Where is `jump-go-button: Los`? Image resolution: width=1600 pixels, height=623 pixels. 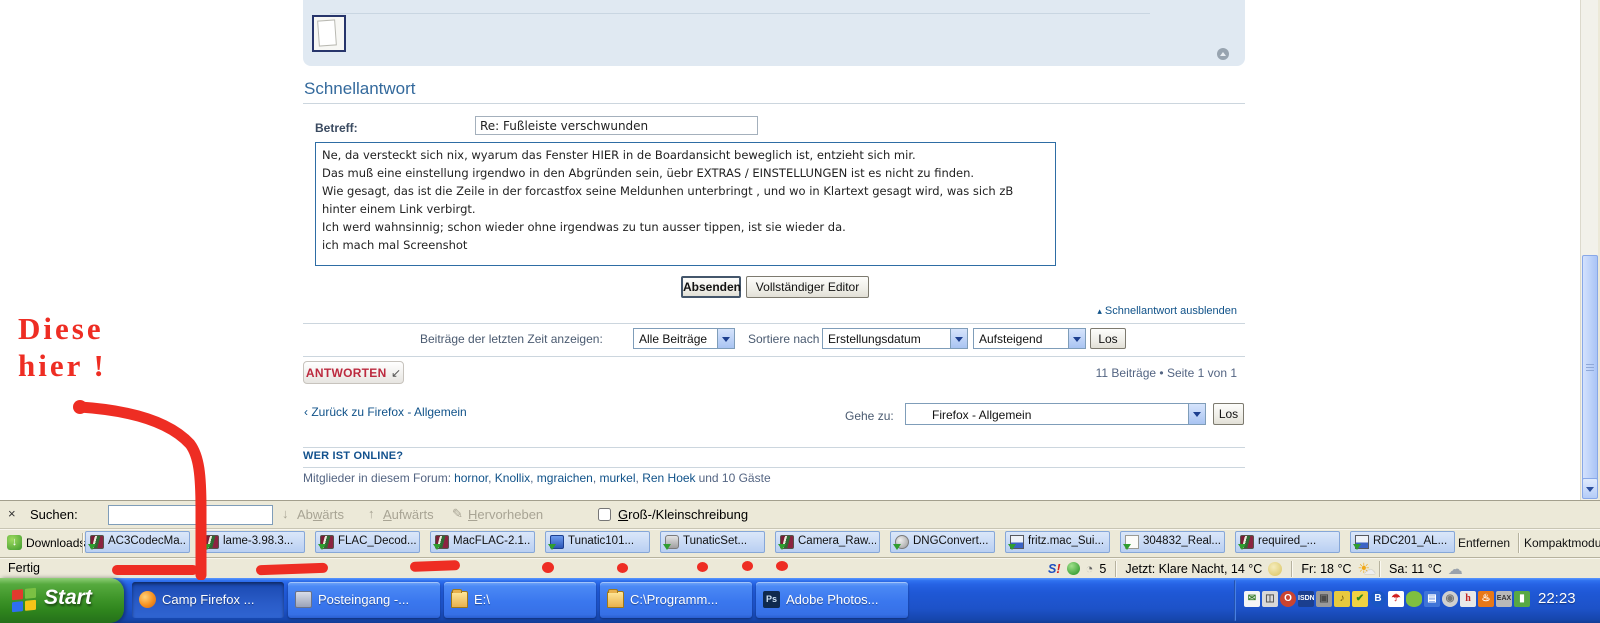 jump-go-button: Los is located at coordinates (1228, 414).